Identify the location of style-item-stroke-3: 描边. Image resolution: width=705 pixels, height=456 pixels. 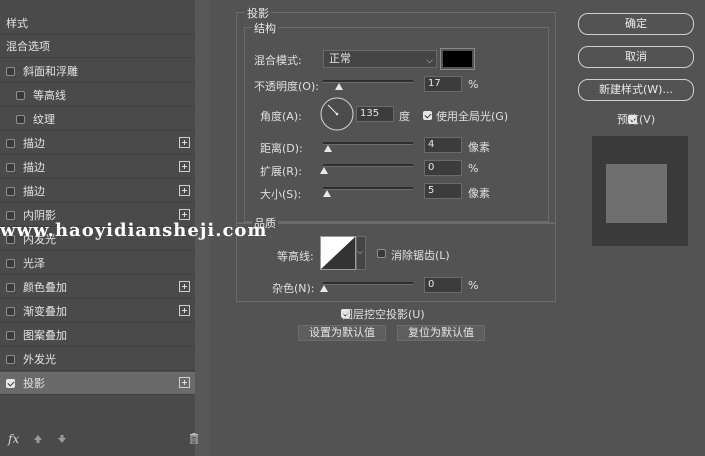
(97, 191).